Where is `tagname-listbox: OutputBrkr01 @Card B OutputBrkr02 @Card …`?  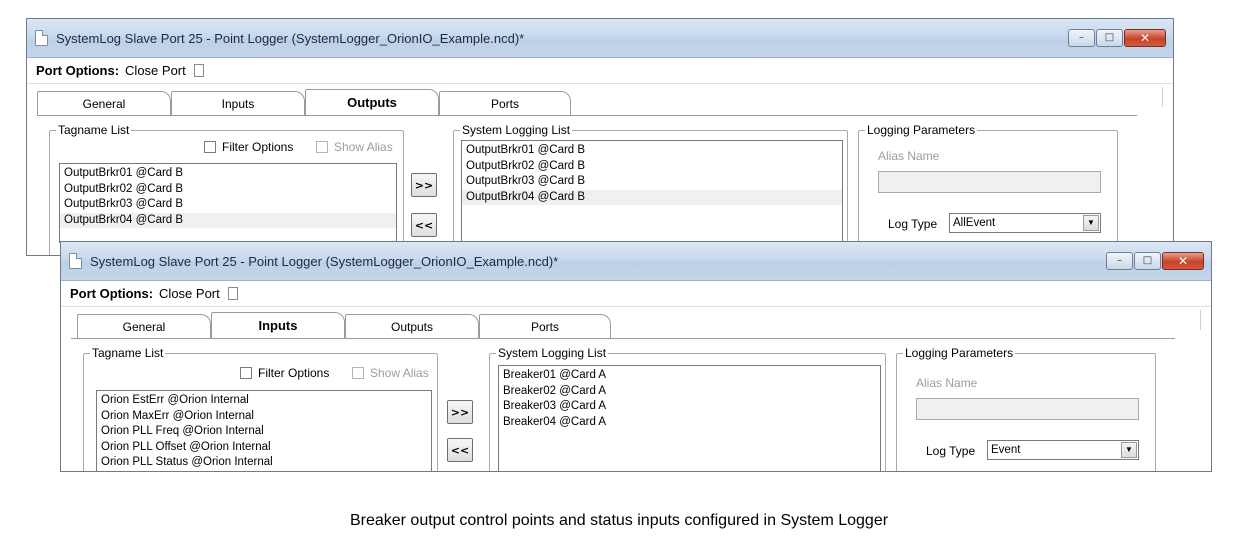 tagname-listbox: OutputBrkr01 @Card B OutputBrkr02 @Card … is located at coordinates (228, 203).